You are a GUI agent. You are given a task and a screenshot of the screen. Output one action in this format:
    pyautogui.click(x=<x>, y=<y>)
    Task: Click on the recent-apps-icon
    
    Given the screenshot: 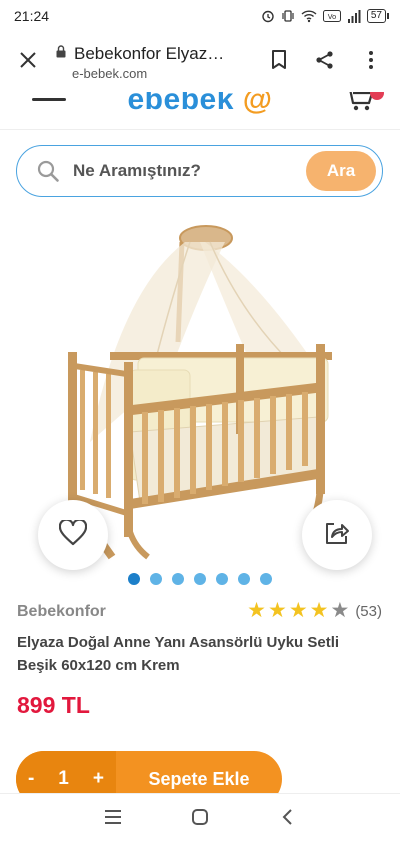 What is the action you would take?
    pyautogui.click(x=113, y=819)
    